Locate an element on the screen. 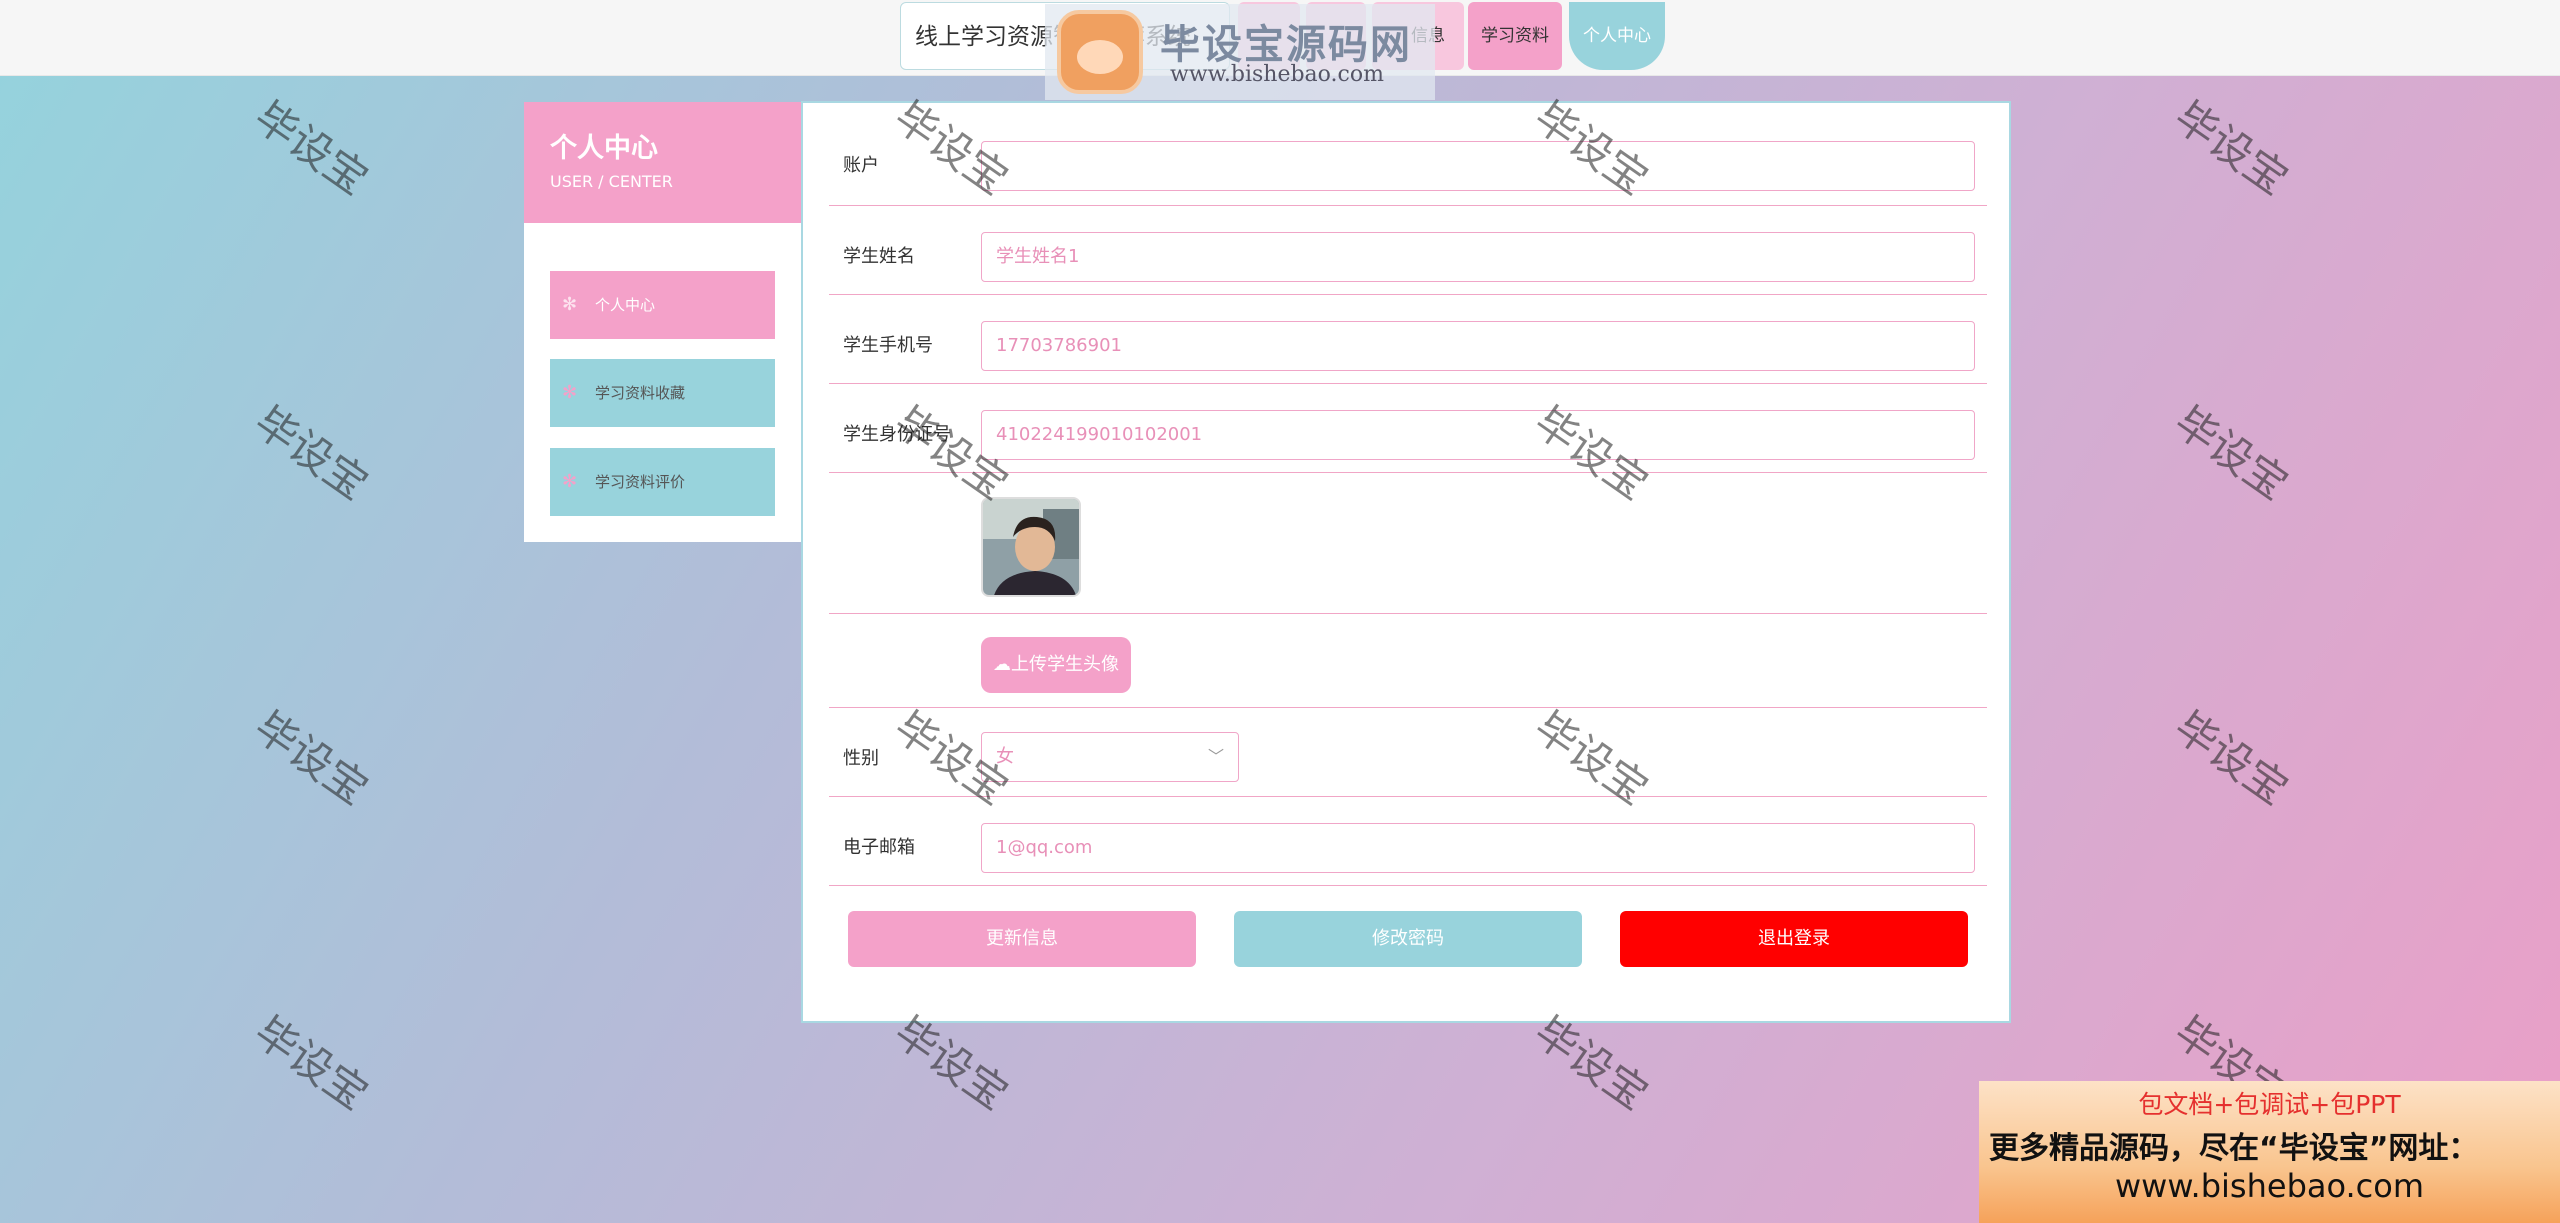 This screenshot has height=1223, width=2560. email-label: 电子邮箱 is located at coordinates (879, 847).